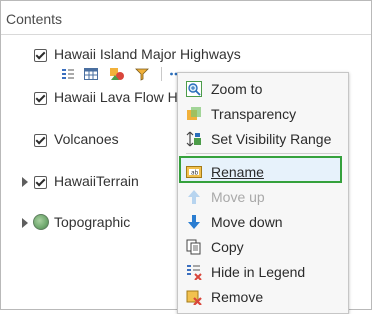 This screenshot has height=314, width=372. Describe the element at coordinates (258, 272) in the screenshot. I see `menu-item-label: Hide in Legend` at that location.